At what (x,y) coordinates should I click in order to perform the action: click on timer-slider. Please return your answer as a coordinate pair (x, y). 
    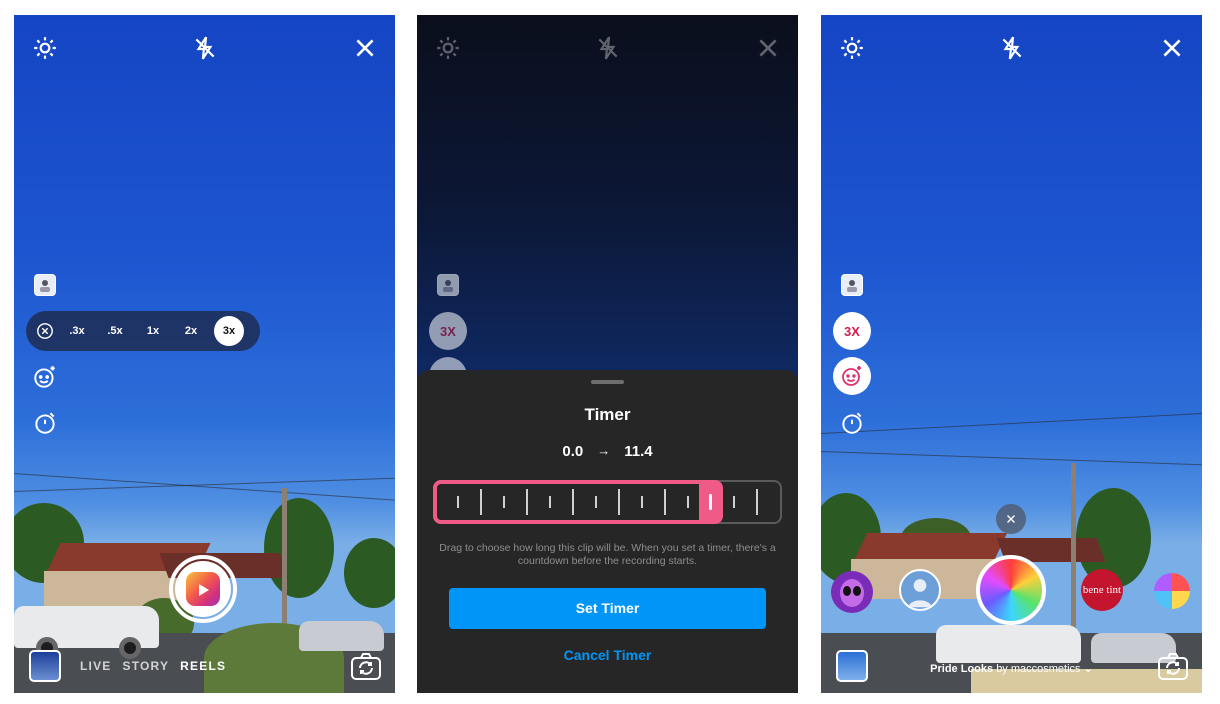
    Looking at the image, I should click on (607, 502).